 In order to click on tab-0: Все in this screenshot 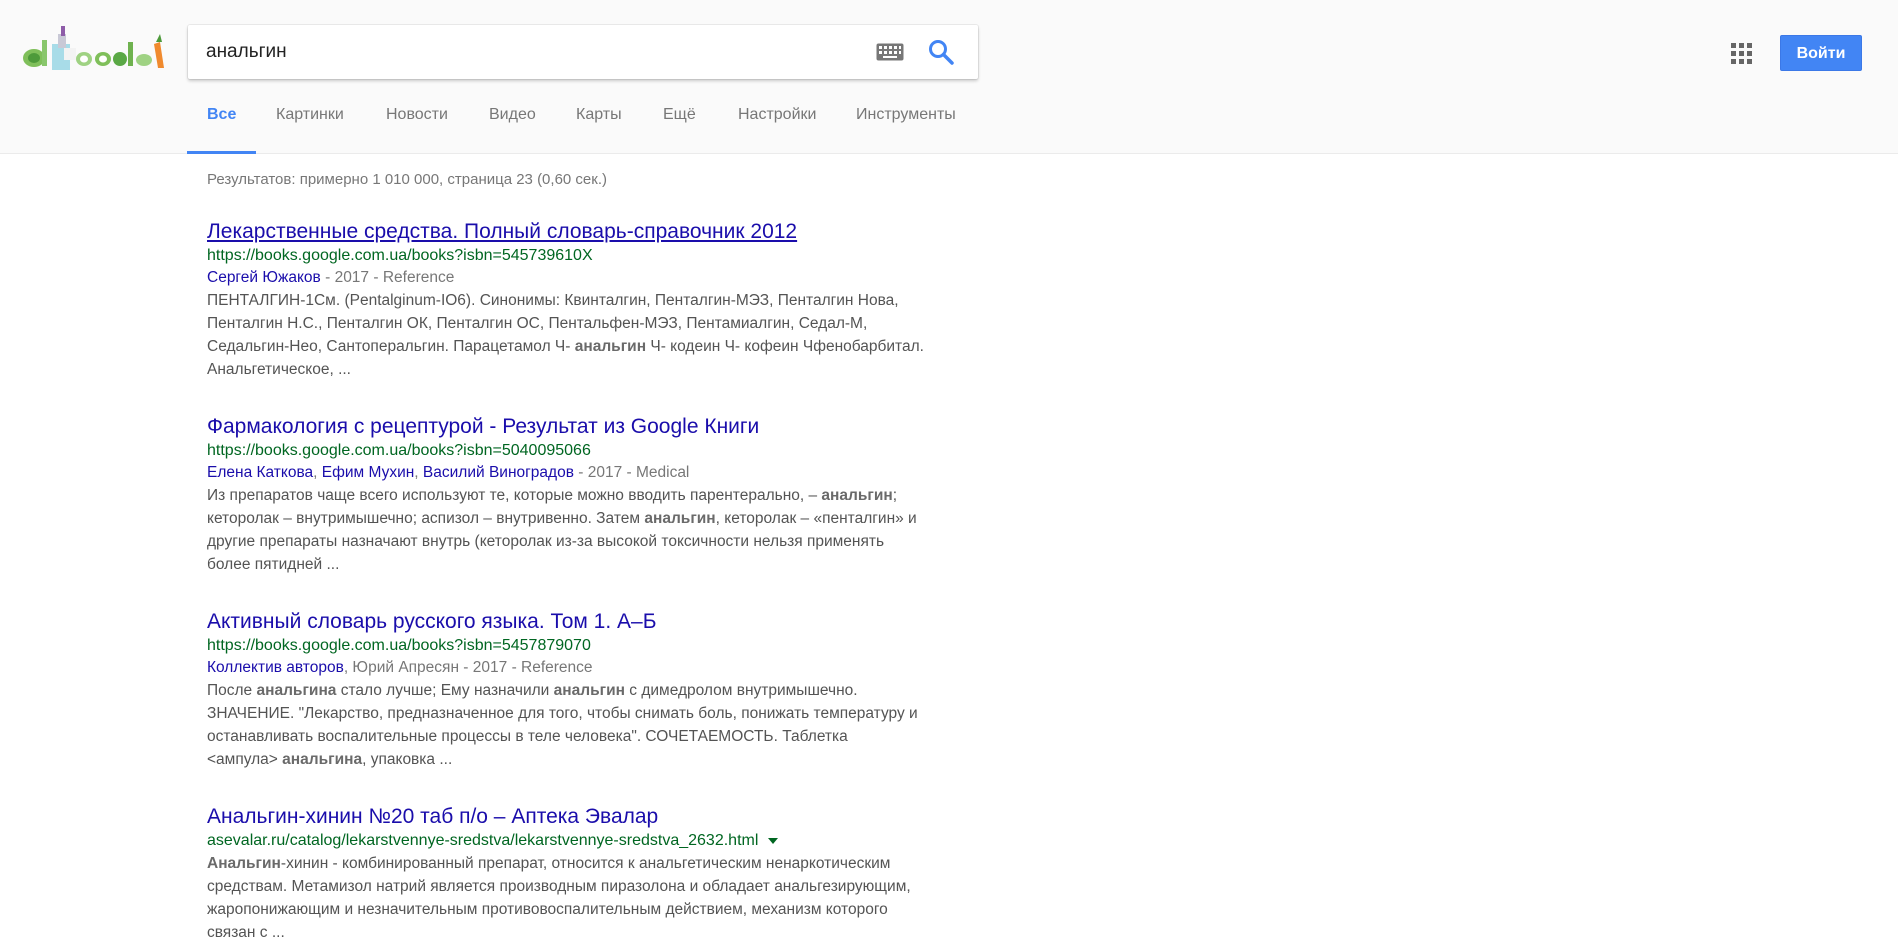, I will do `click(221, 130)`.